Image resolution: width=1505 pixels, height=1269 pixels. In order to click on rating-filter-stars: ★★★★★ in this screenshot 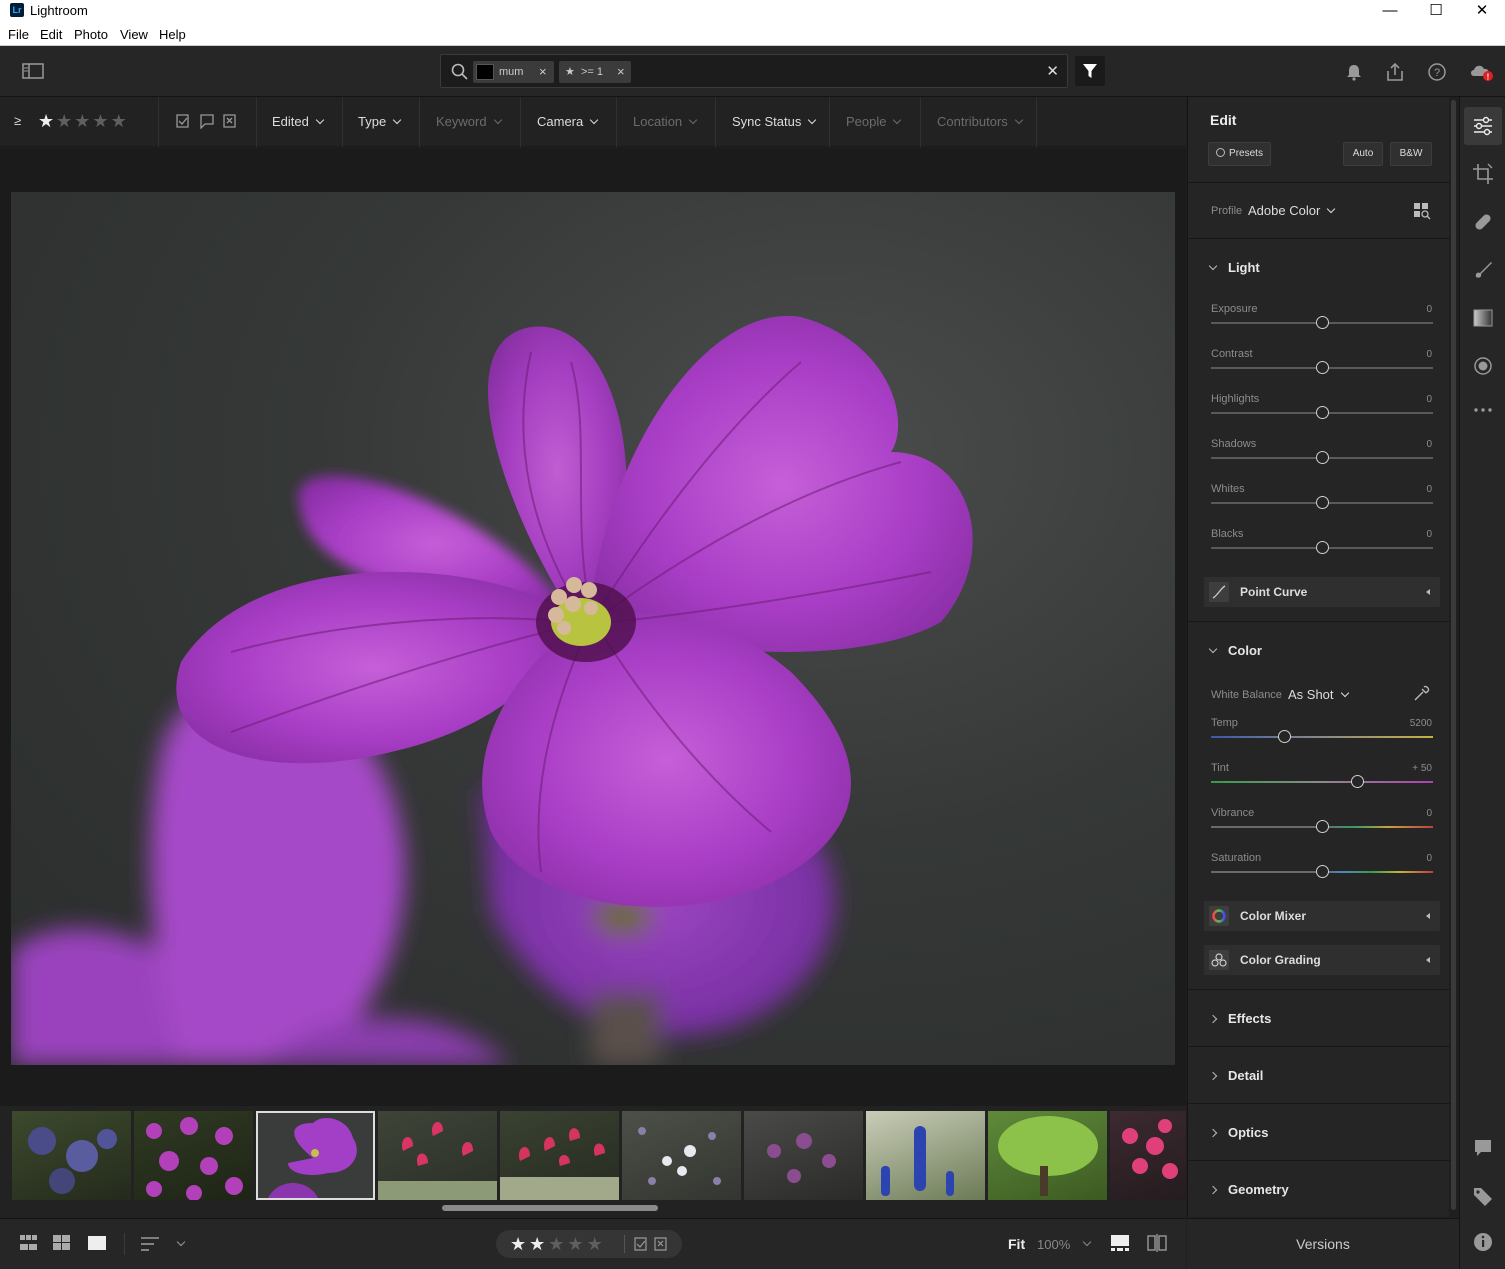, I will do `click(83, 121)`.